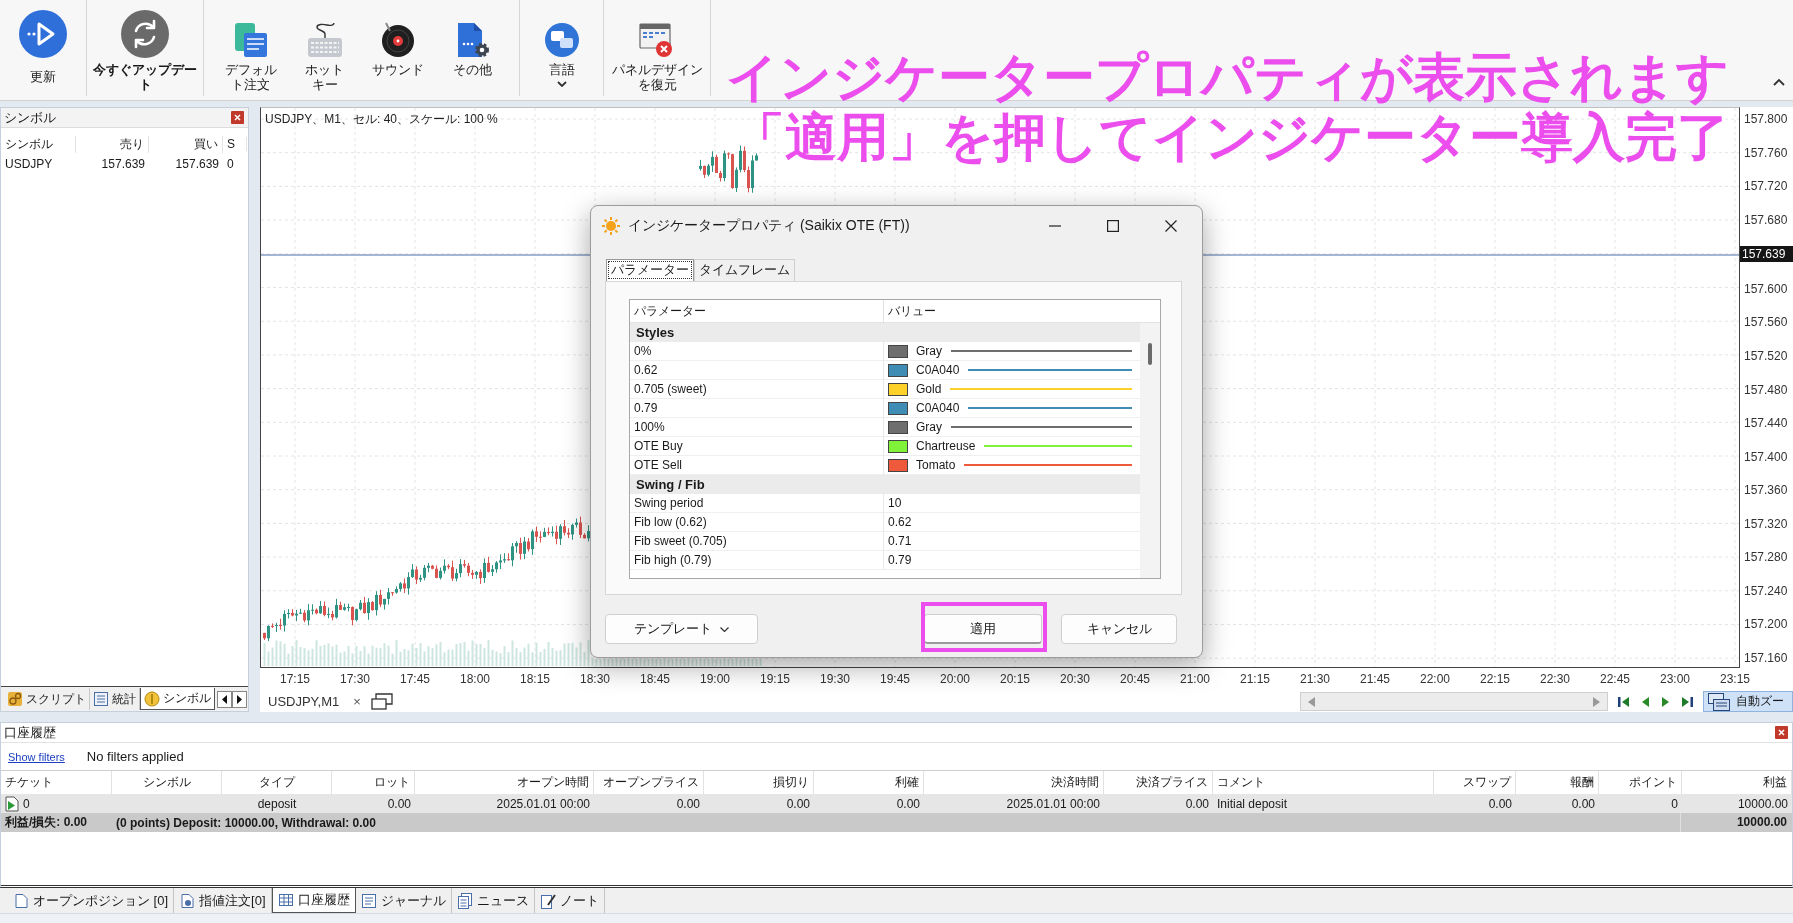  What do you see at coordinates (744, 270) in the screenshot?
I see `dialog-tab: タイムフレーム` at bounding box center [744, 270].